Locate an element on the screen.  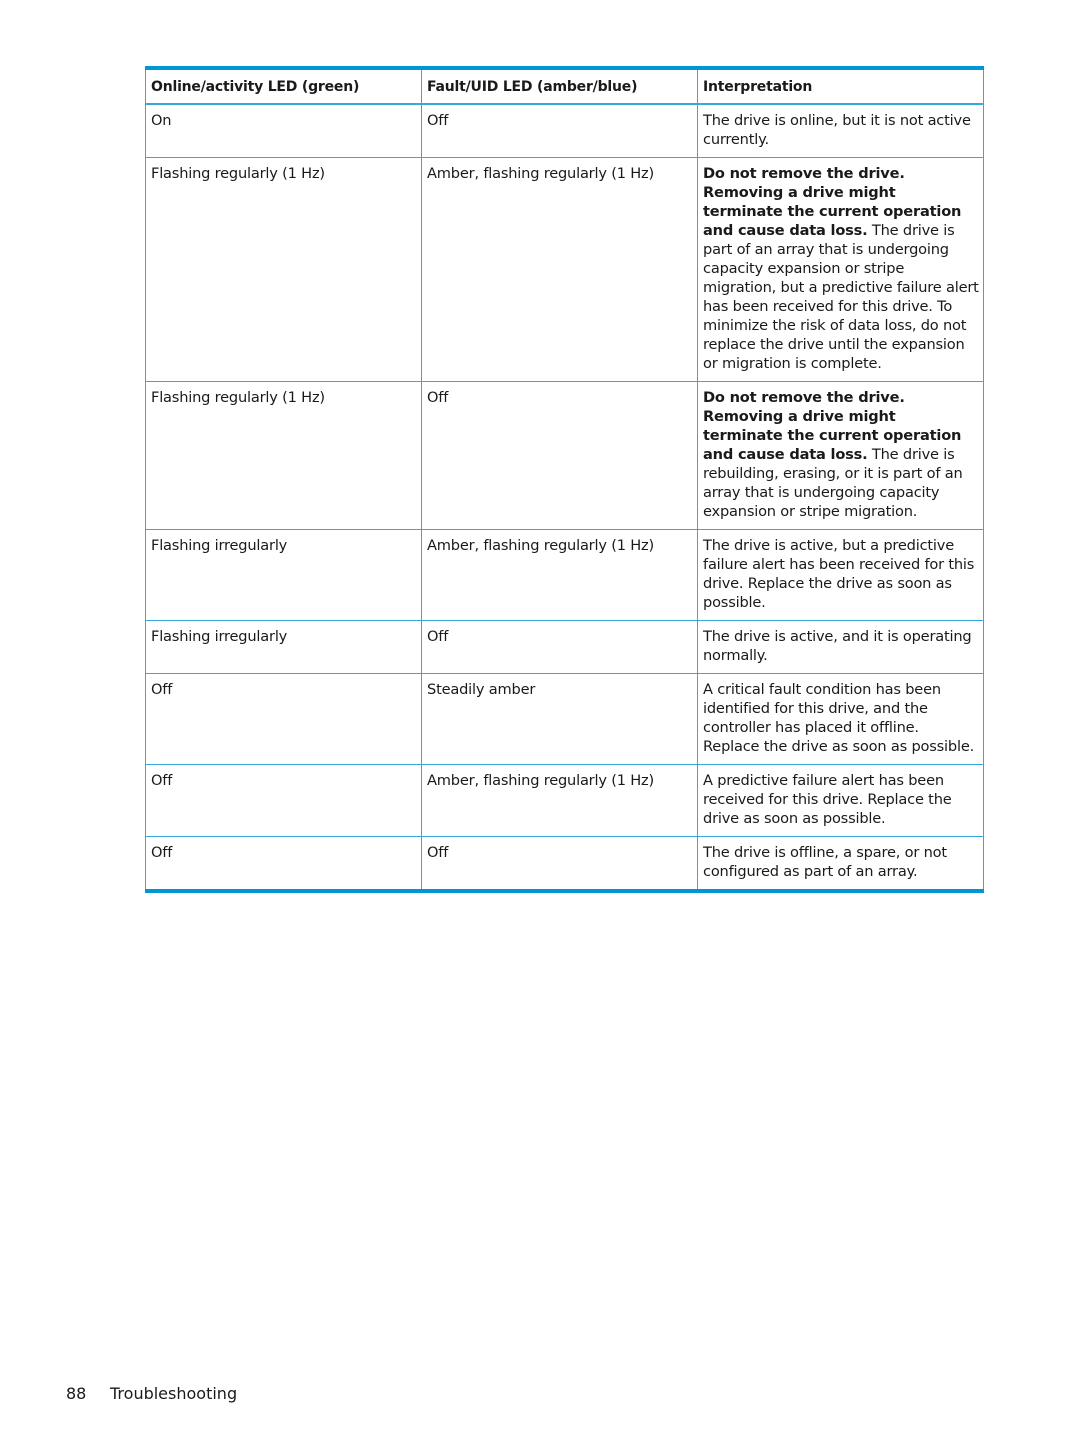
page-number: 88 is located at coordinates (76, 1393).